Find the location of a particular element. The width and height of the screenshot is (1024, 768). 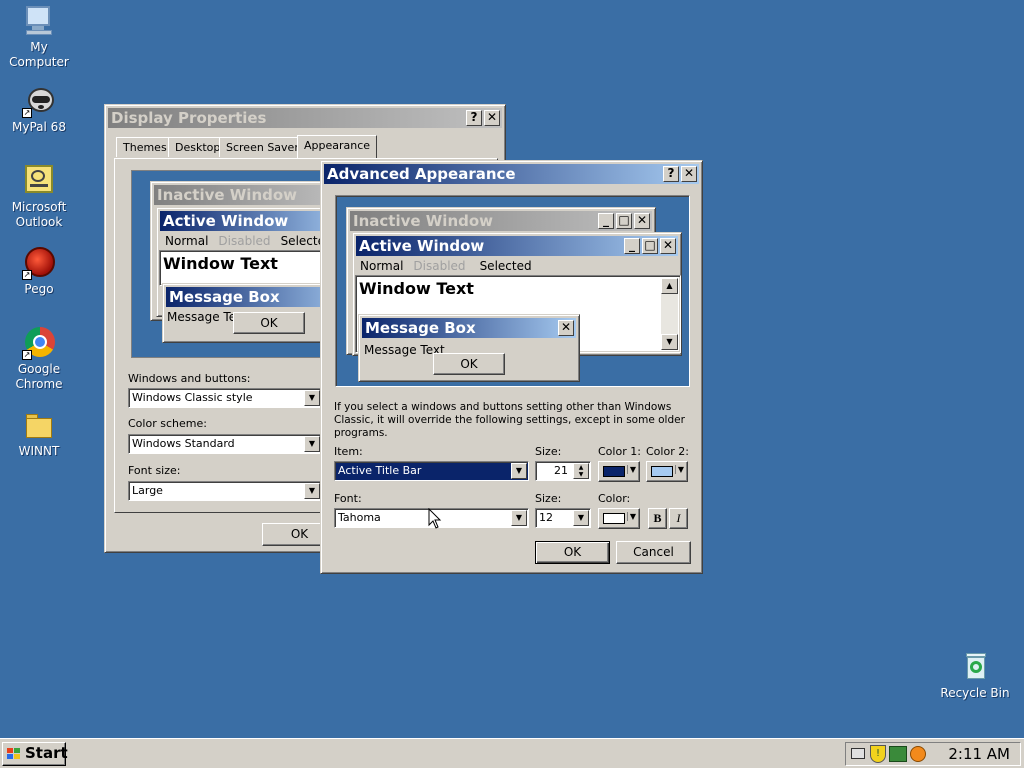

font-color-label: Color: is located at coordinates (614, 498).